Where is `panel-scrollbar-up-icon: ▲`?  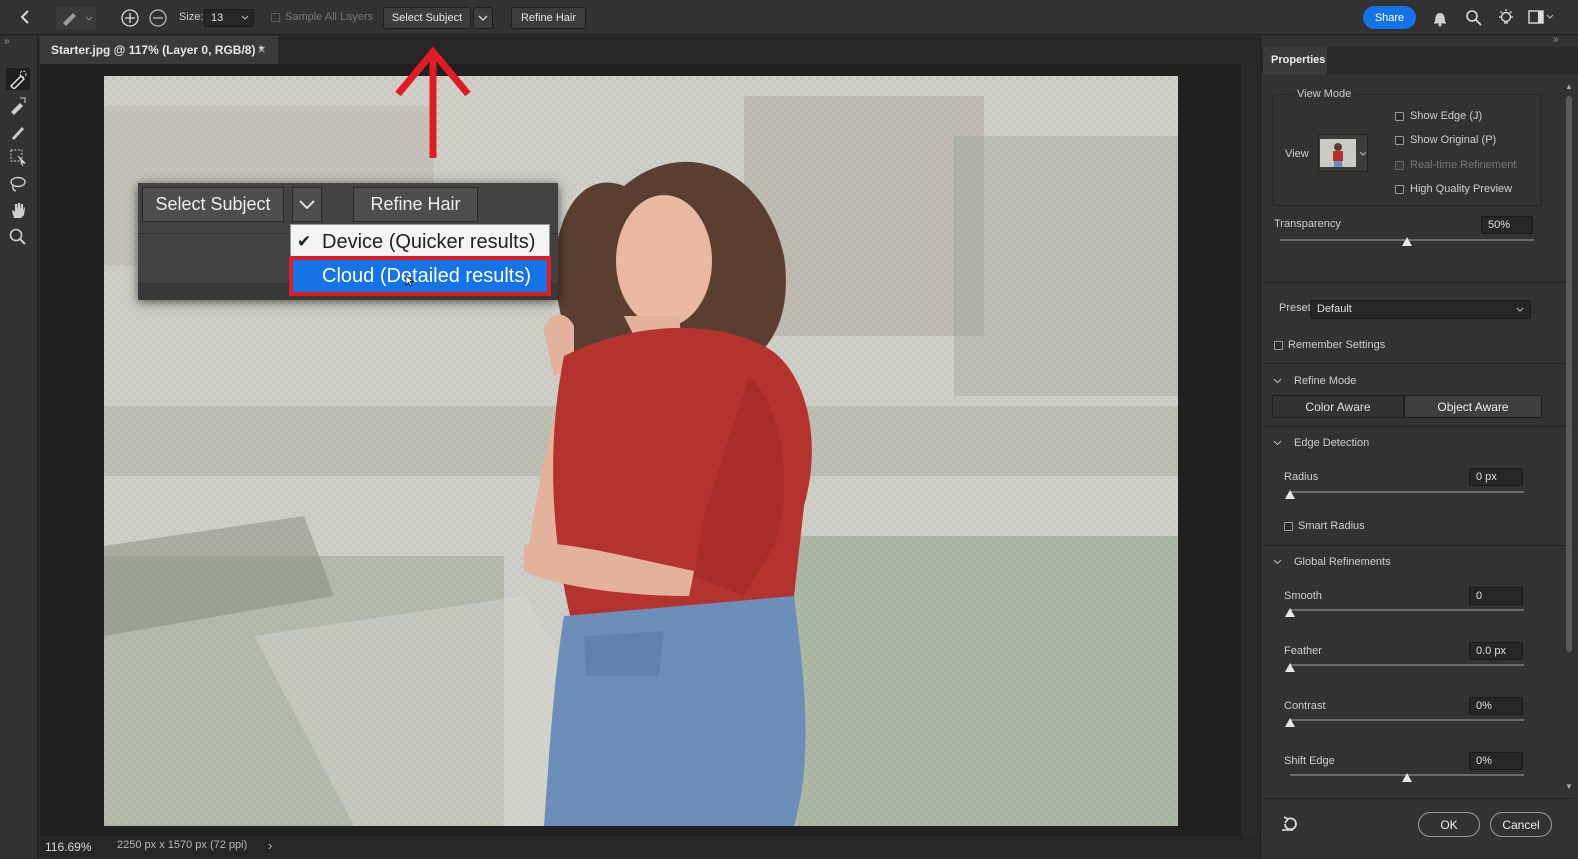 panel-scrollbar-up-icon: ▲ is located at coordinates (1569, 86).